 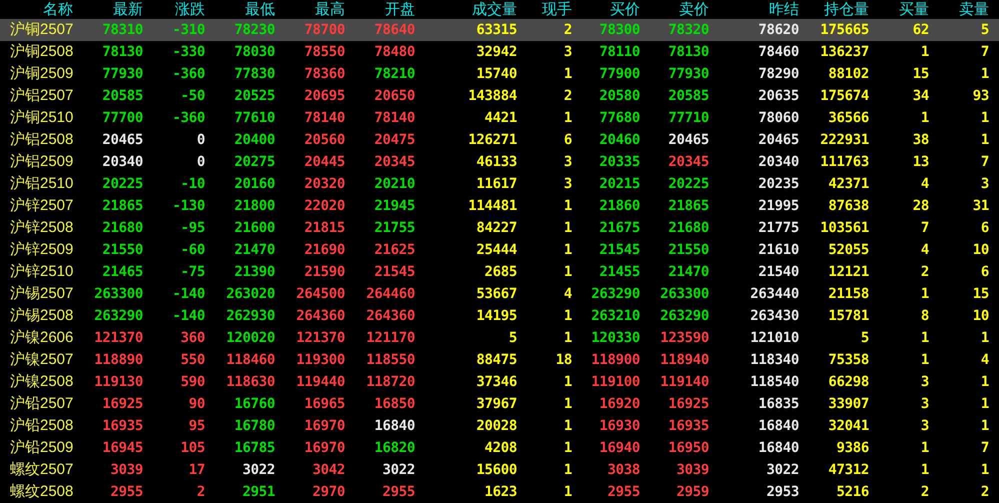 I want to click on table-cell-text: -10, so click(x=192, y=184).